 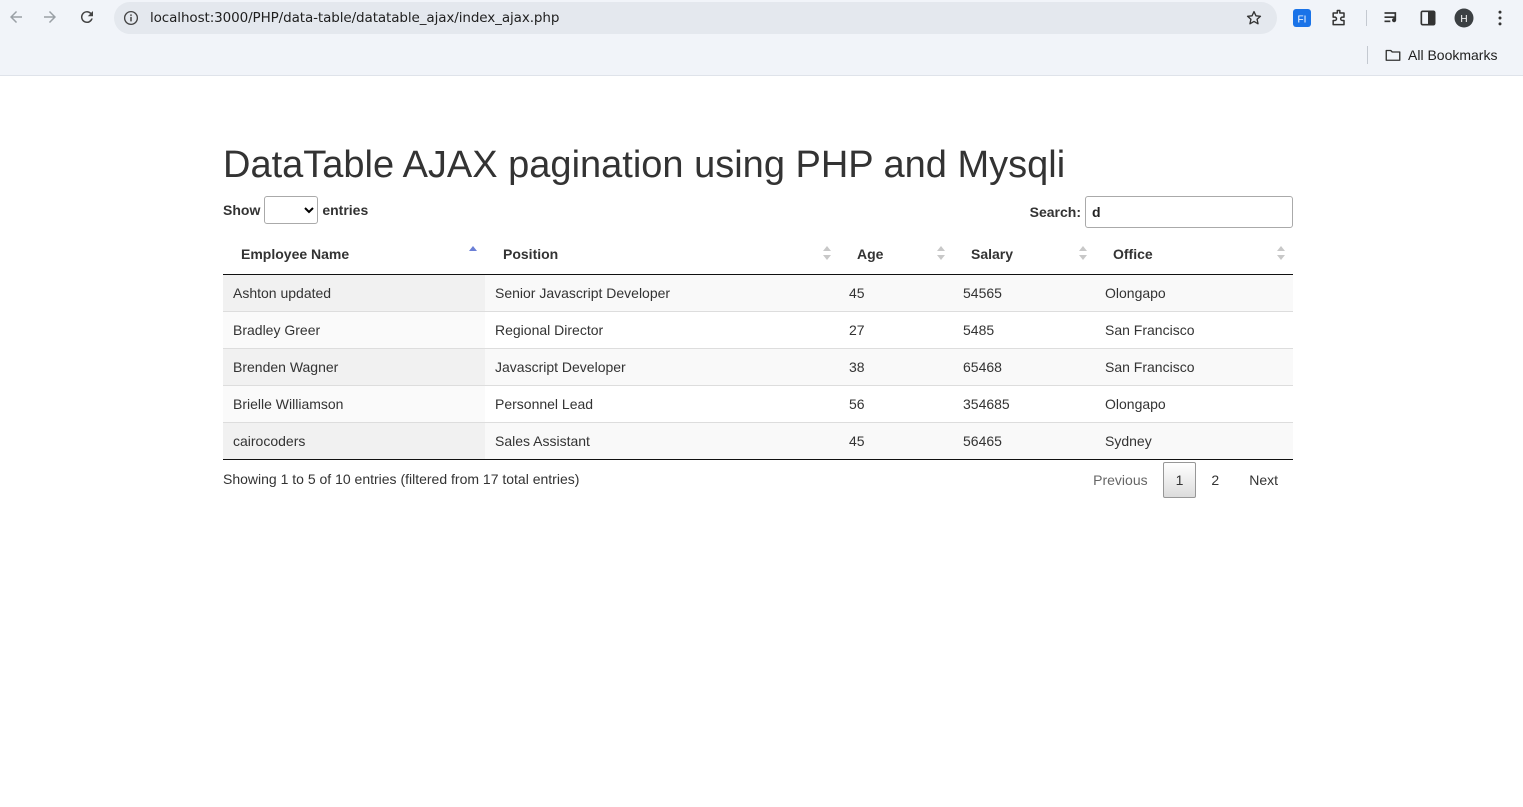 I want to click on extension-fi-icon: FI, so click(x=1302, y=18).